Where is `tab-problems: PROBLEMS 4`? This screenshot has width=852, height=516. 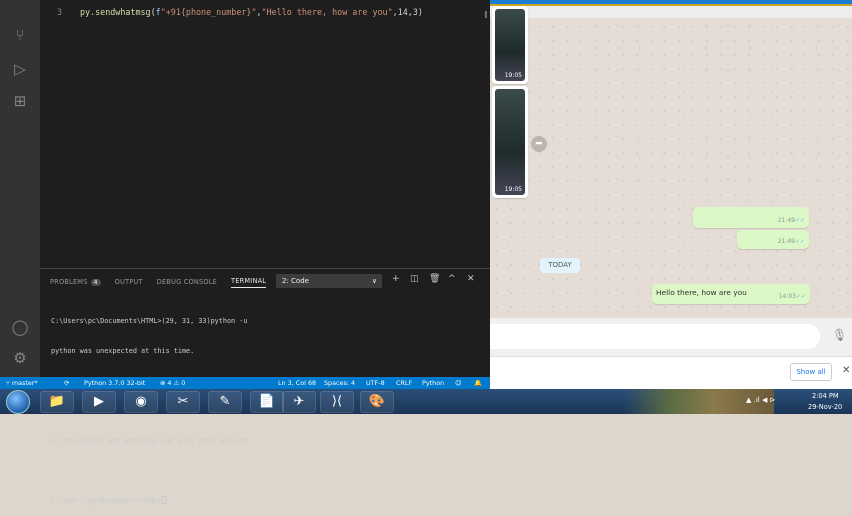 tab-problems: PROBLEMS 4 is located at coordinates (75, 282).